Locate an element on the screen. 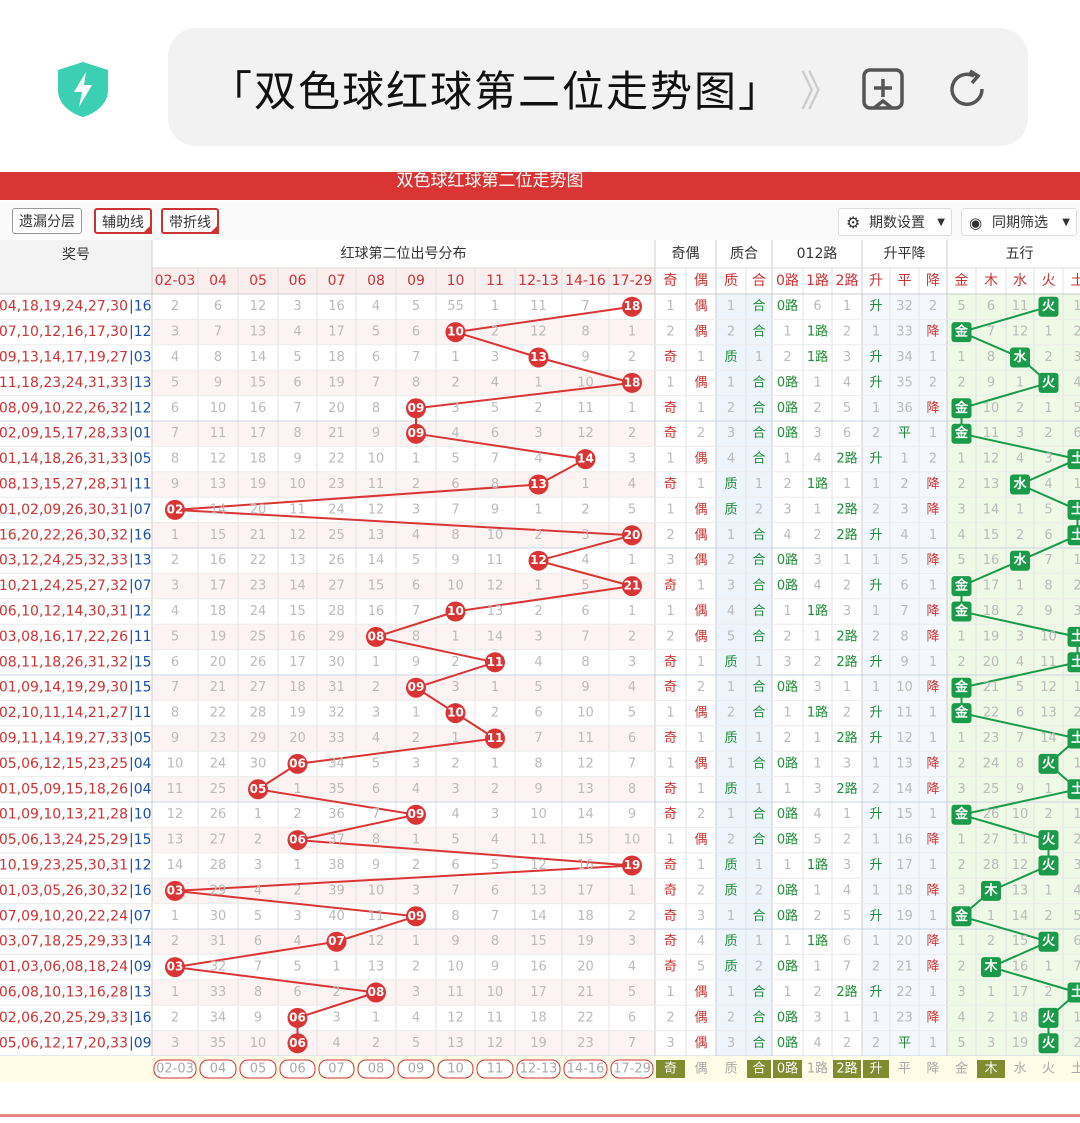  hit-ball-number: 18 is located at coordinates (632, 306).